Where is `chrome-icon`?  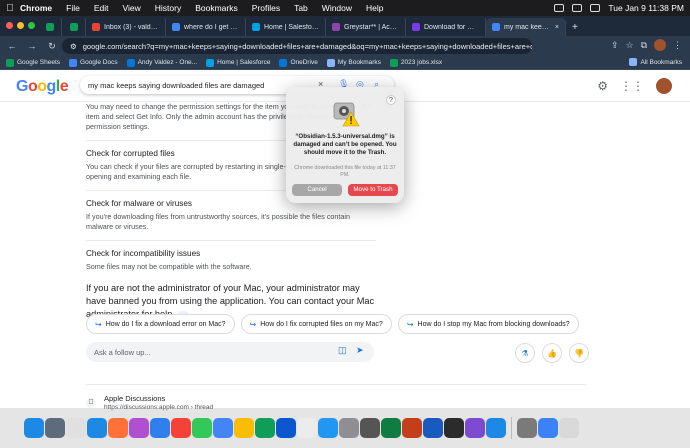 chrome-icon is located at coordinates (223, 428).